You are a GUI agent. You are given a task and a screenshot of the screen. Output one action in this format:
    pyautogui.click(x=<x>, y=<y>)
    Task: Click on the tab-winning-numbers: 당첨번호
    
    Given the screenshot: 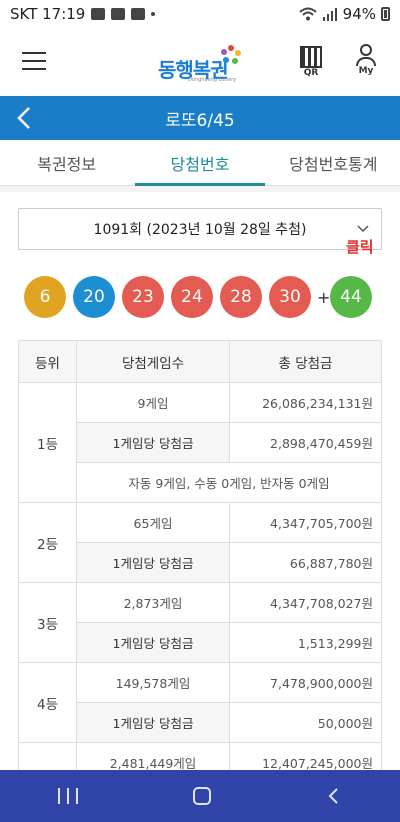 What is the action you would take?
    pyautogui.click(x=199, y=163)
    